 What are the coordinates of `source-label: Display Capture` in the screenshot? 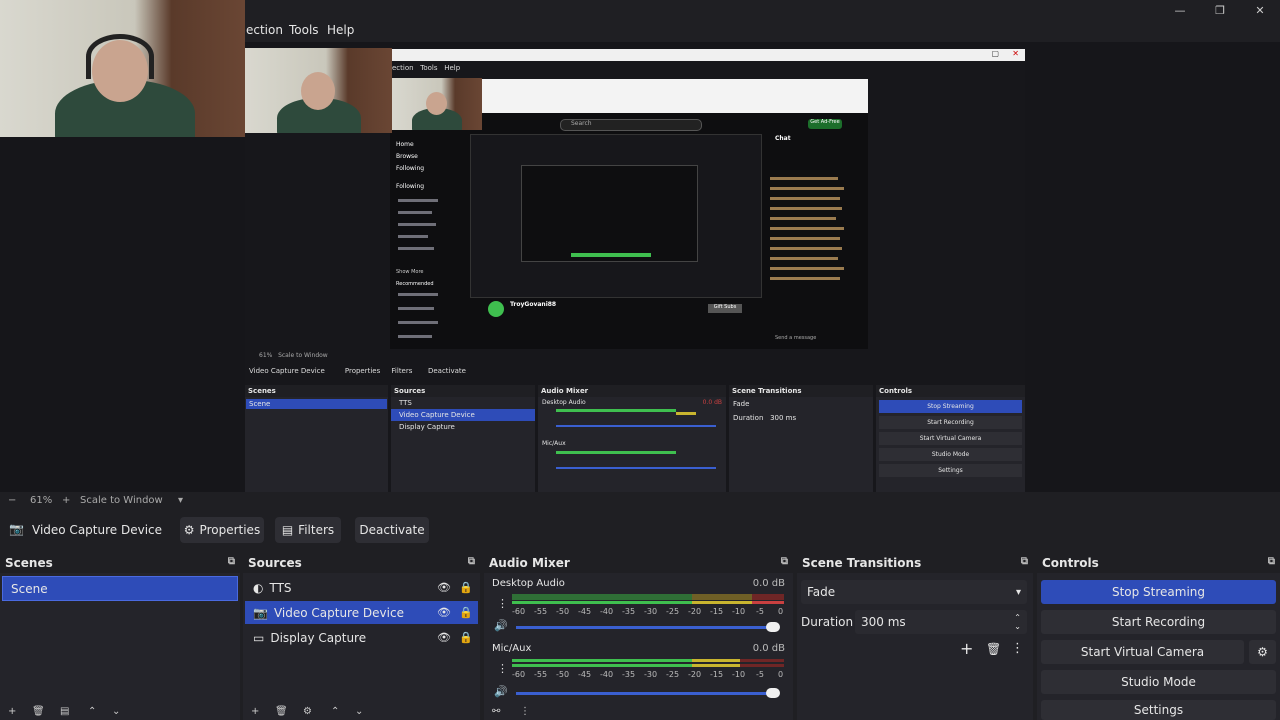 It's located at (318, 637).